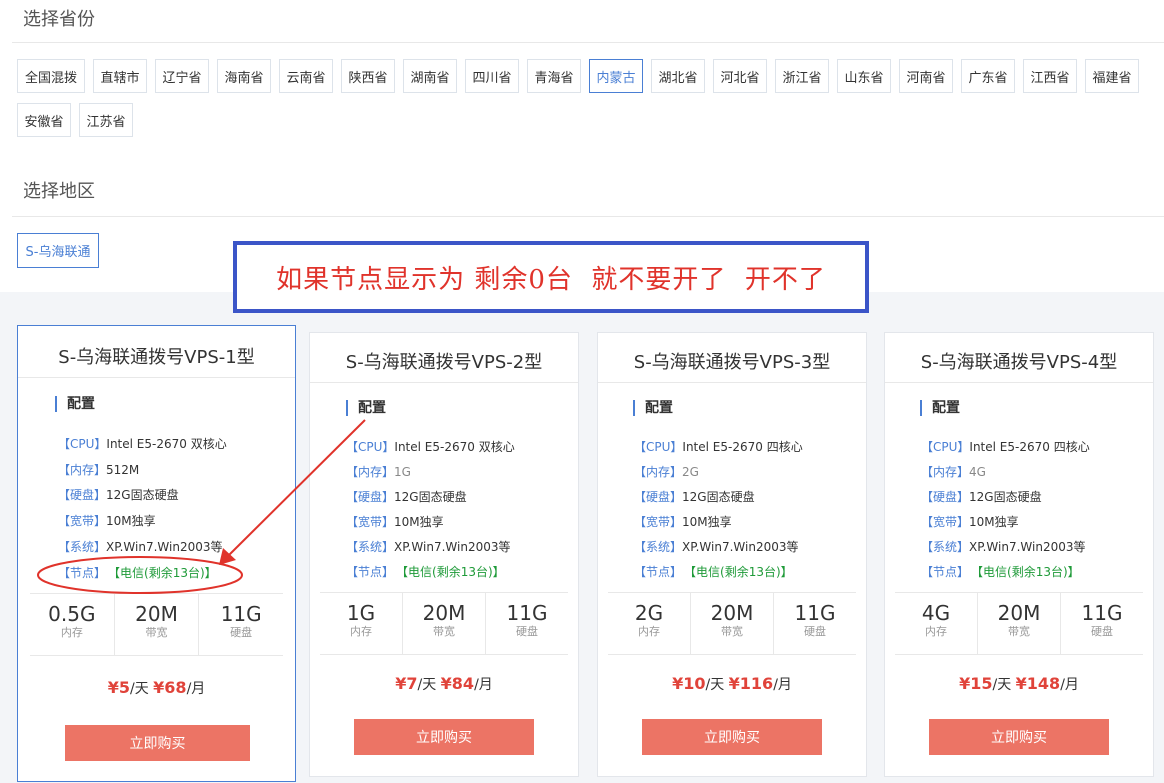  Describe the element at coordinates (1112, 76) in the screenshot. I see `province-item: 福建省` at that location.